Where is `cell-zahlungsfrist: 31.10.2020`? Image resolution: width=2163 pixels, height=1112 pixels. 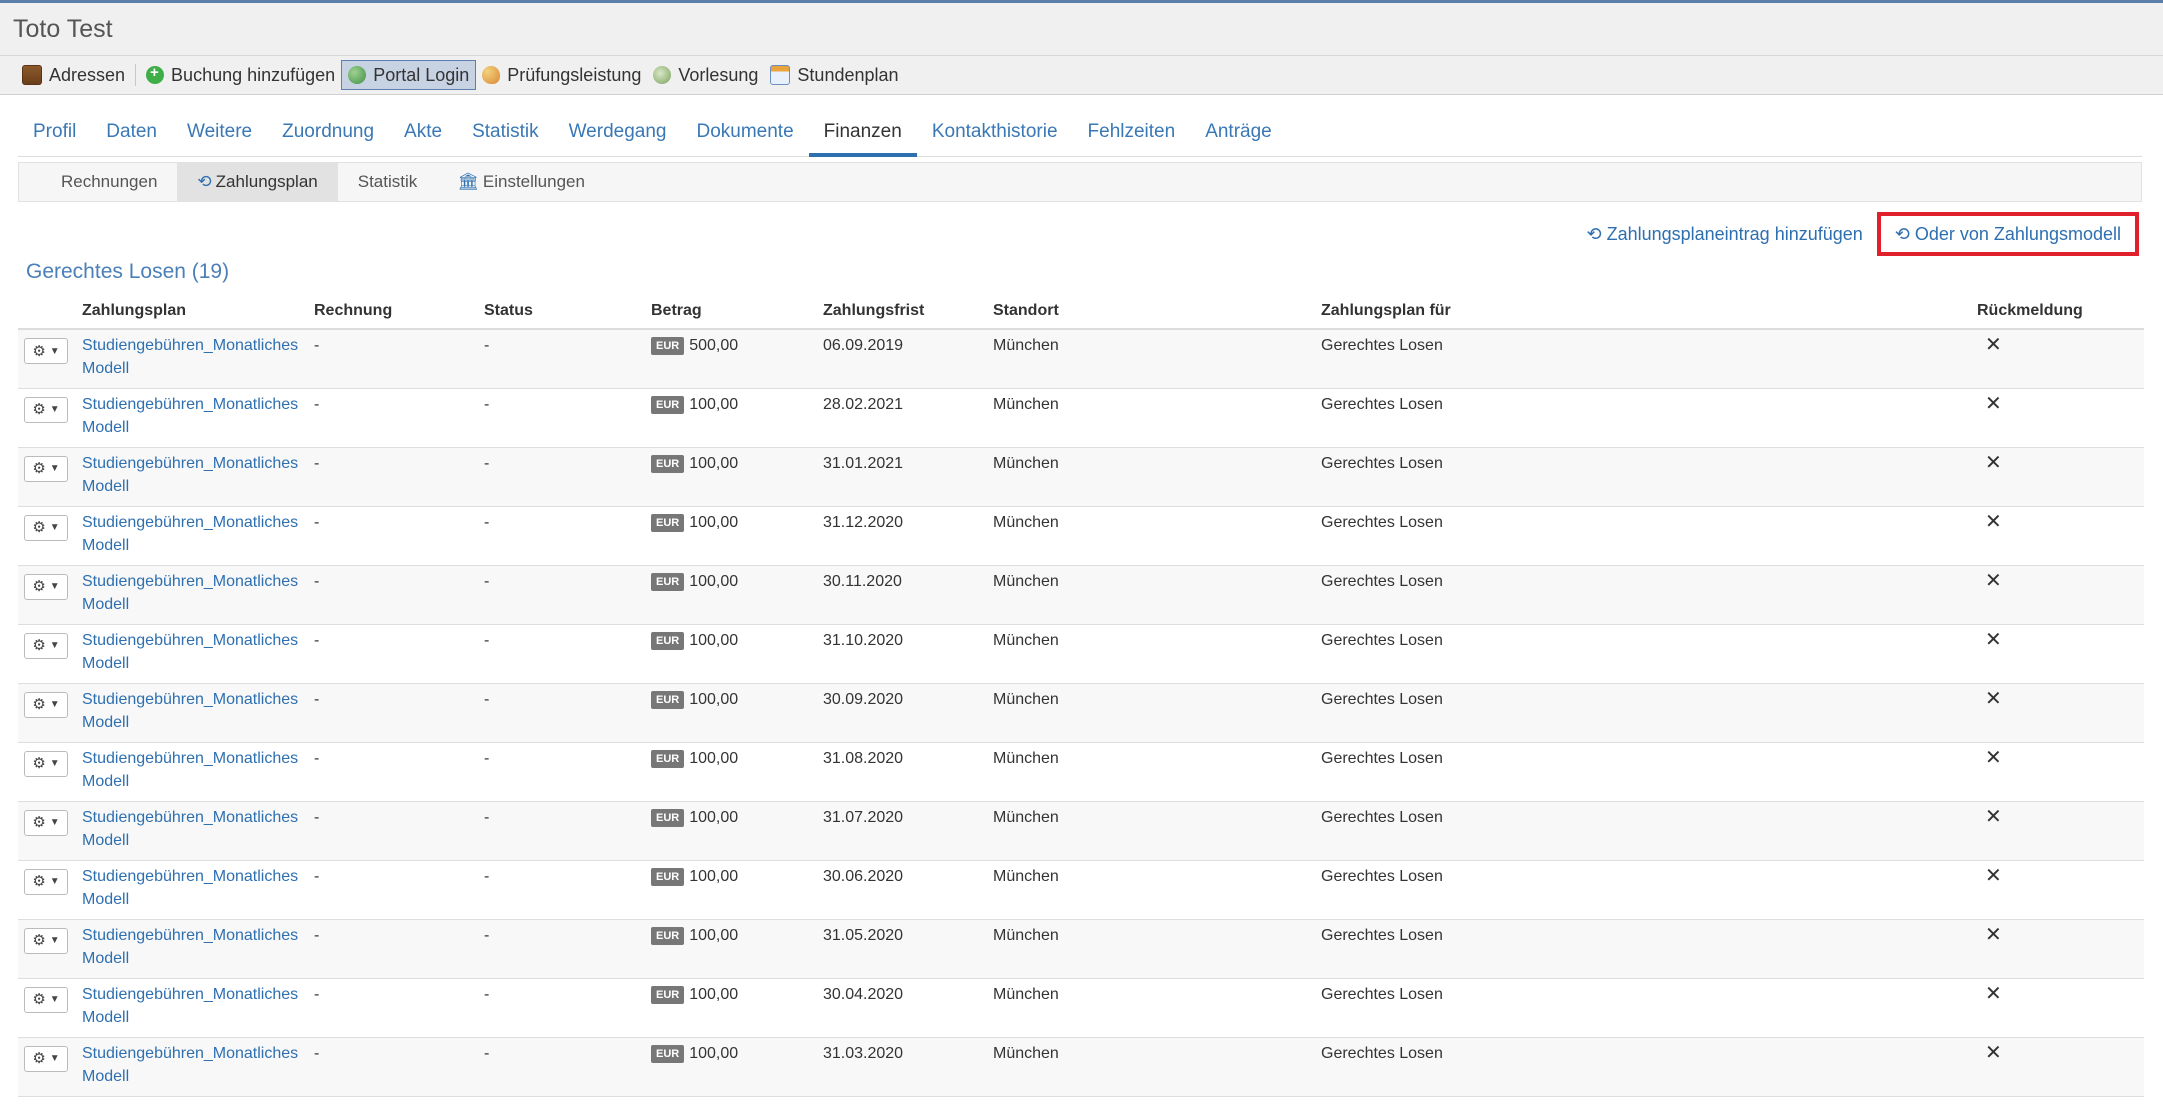 cell-zahlungsfrist: 31.10.2020 is located at coordinates (902, 654).